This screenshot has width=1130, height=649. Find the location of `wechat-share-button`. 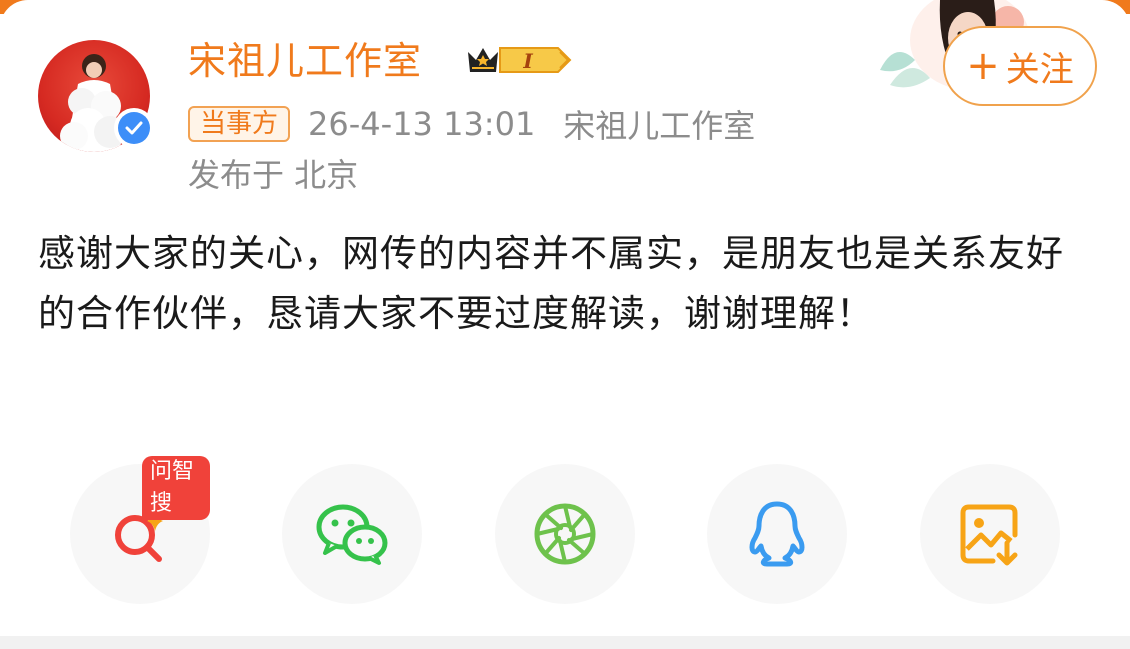

wechat-share-button is located at coordinates (352, 534).